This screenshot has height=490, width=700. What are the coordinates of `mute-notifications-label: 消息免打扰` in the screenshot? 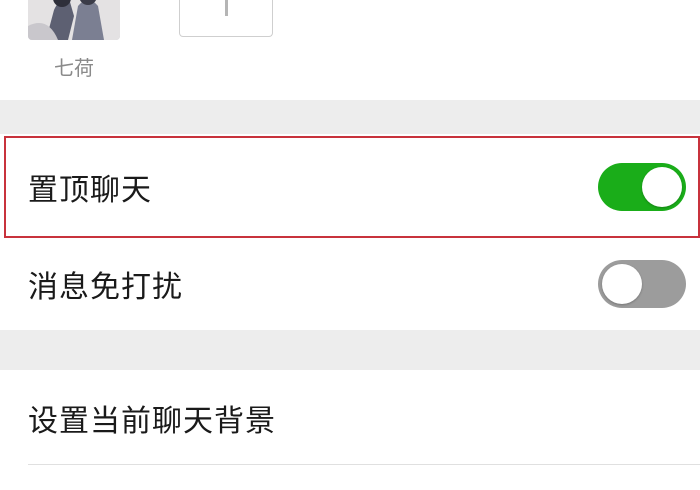 It's located at (105, 287).